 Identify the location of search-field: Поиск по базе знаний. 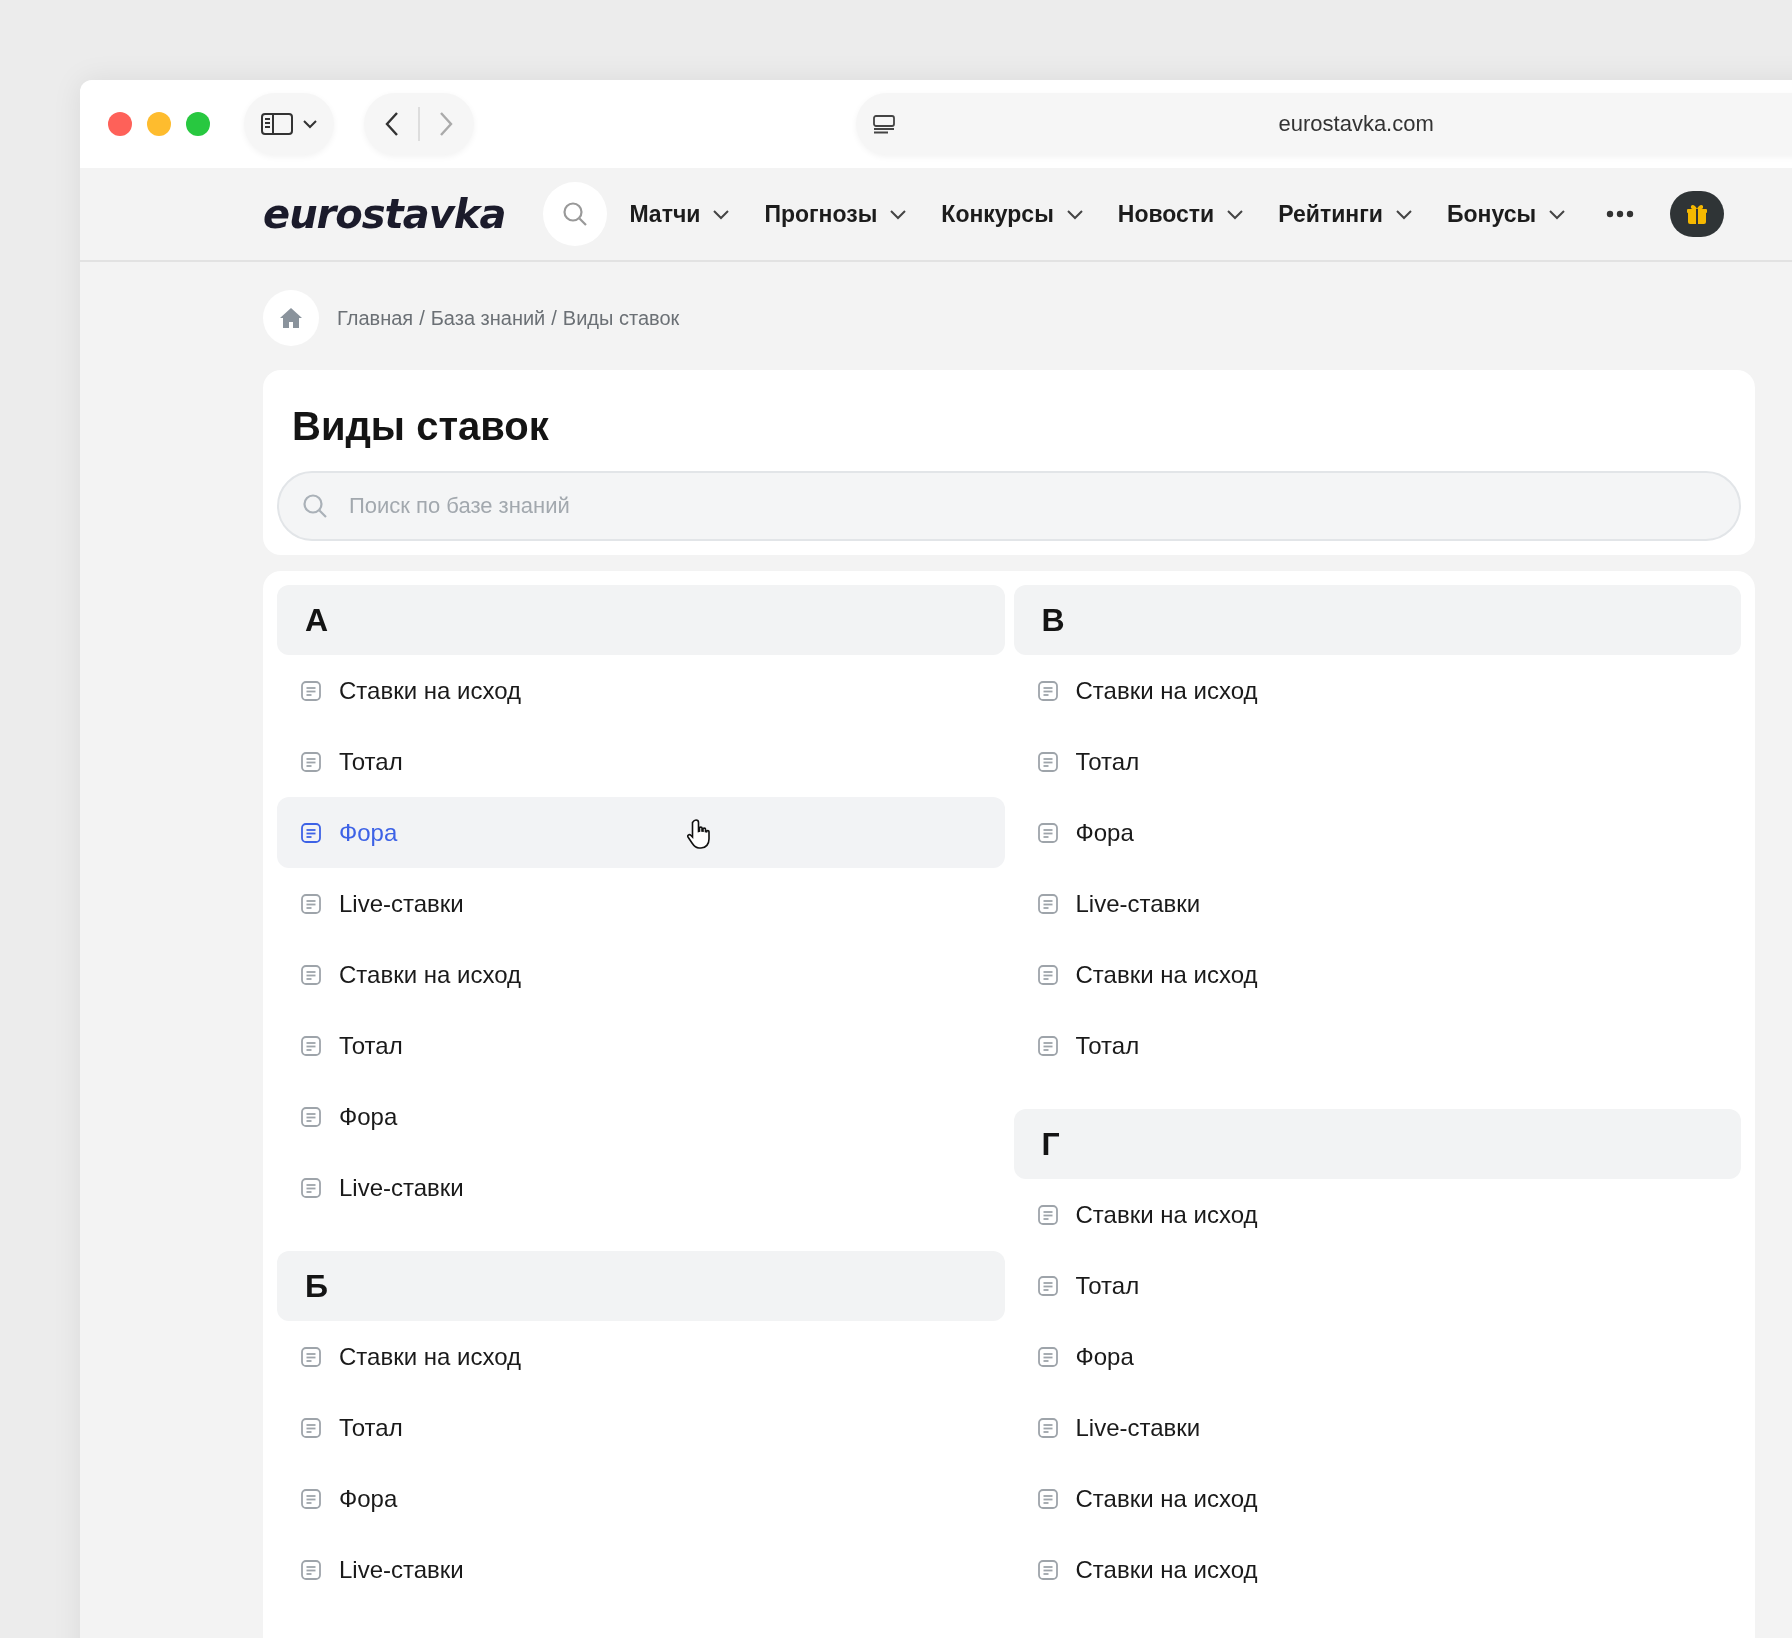
(1009, 506).